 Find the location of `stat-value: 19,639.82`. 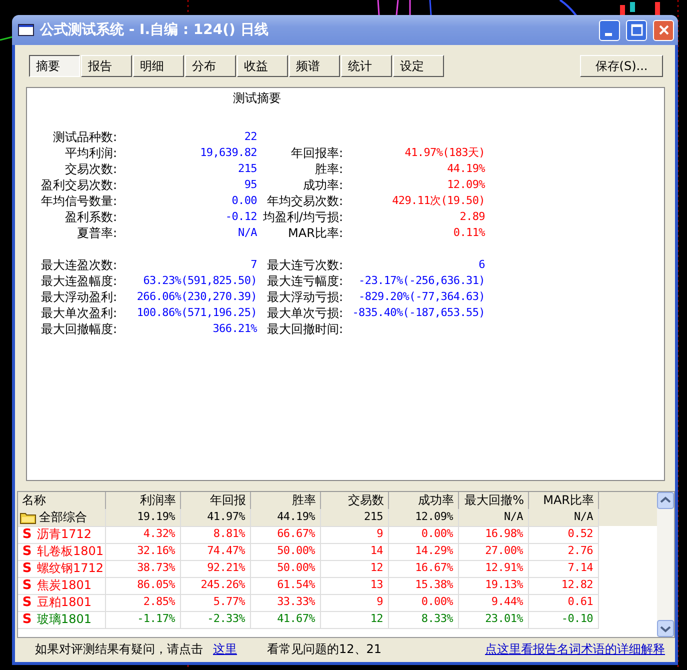

stat-value: 19,639.82 is located at coordinates (228, 153).